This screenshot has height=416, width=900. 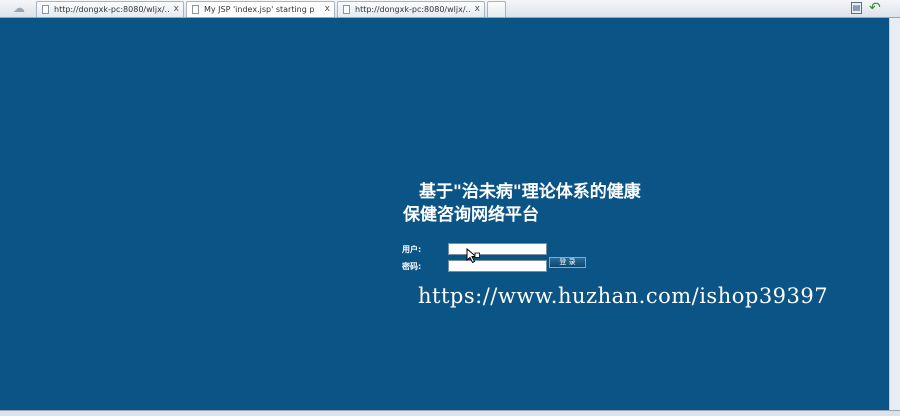 I want to click on password-label: 密码:, so click(x=412, y=266).